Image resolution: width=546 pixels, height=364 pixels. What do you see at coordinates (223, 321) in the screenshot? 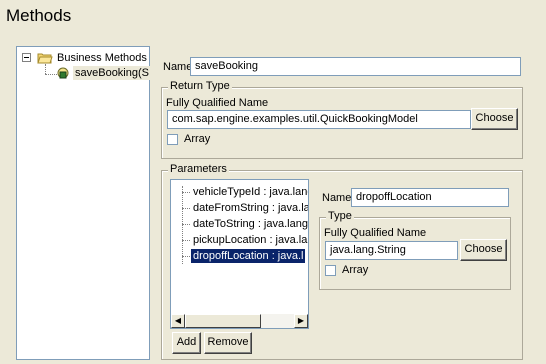
I see `scroll-thumb` at bounding box center [223, 321].